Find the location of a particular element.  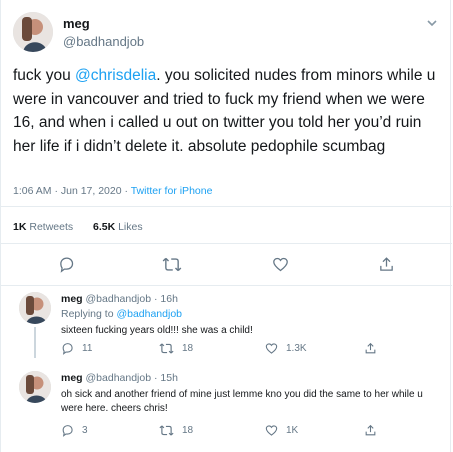

tweet-stats: 1K Retweets 6.5K Likes is located at coordinates (78, 227).